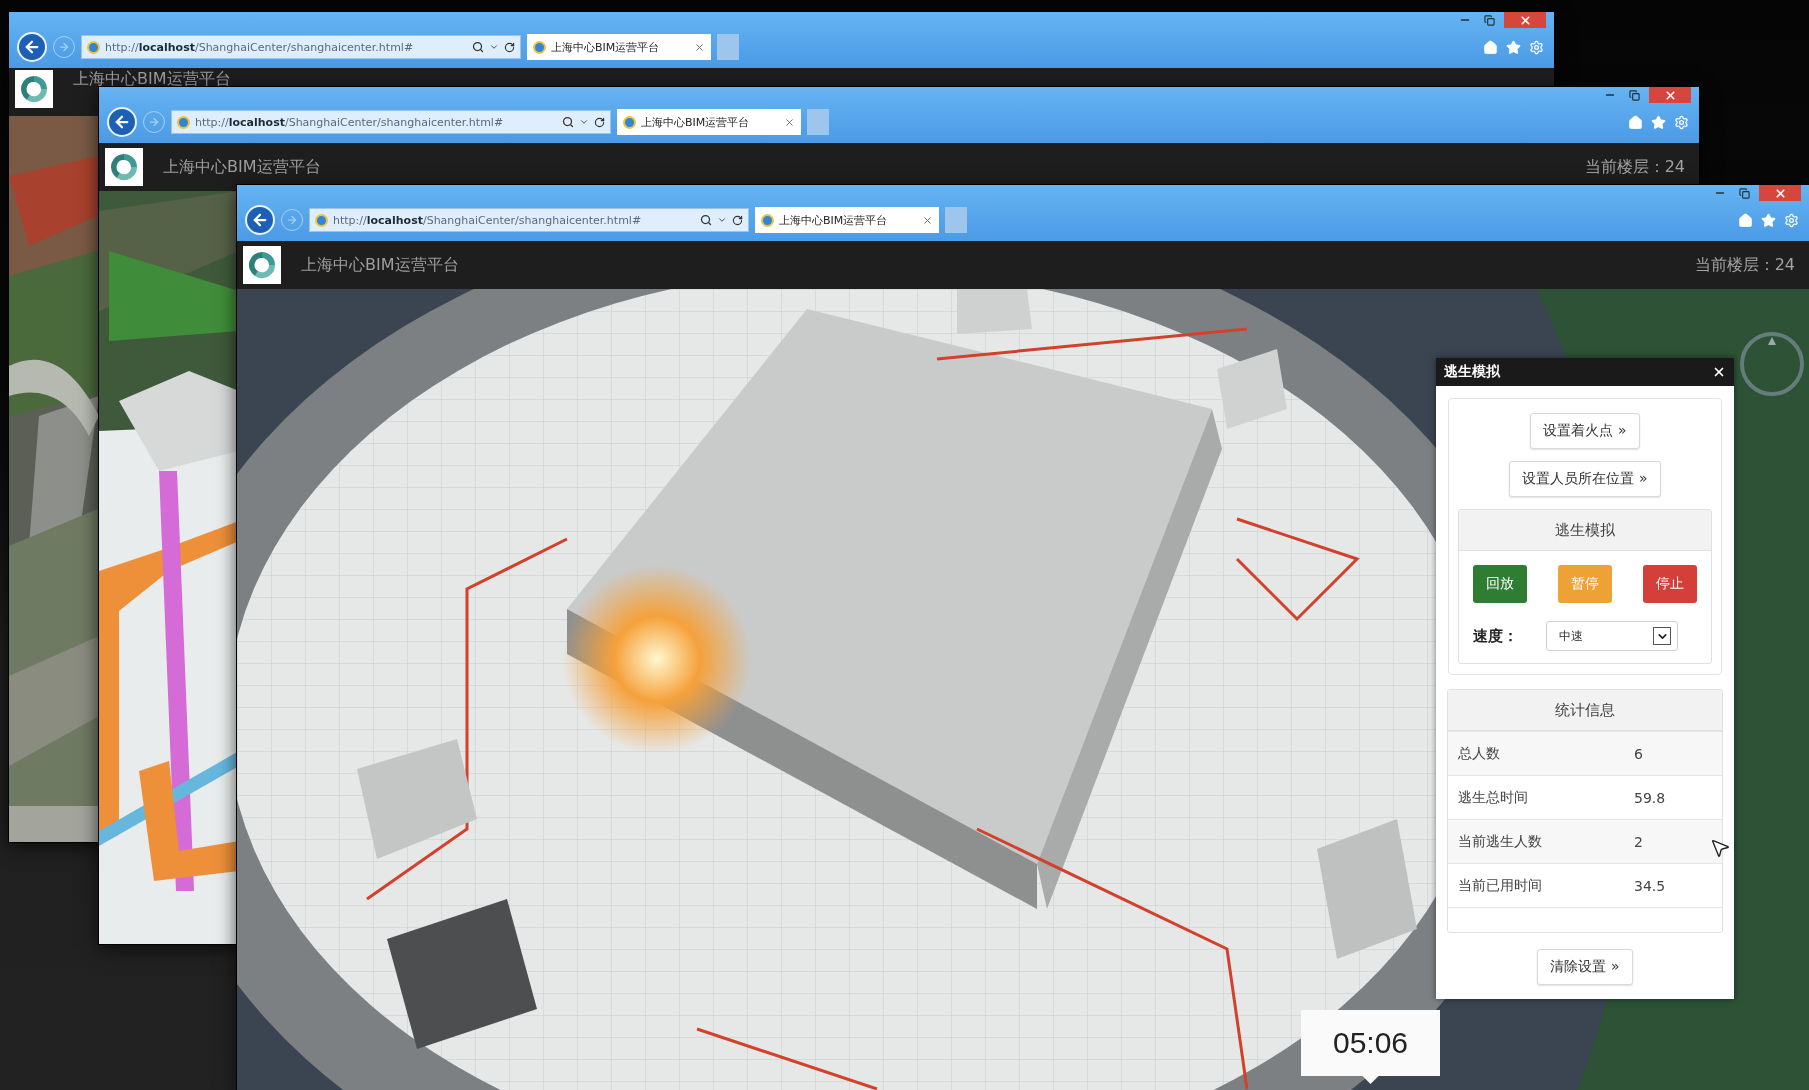  What do you see at coordinates (1650, 797) in the screenshot?
I see `stat-value: 59.8` at bounding box center [1650, 797].